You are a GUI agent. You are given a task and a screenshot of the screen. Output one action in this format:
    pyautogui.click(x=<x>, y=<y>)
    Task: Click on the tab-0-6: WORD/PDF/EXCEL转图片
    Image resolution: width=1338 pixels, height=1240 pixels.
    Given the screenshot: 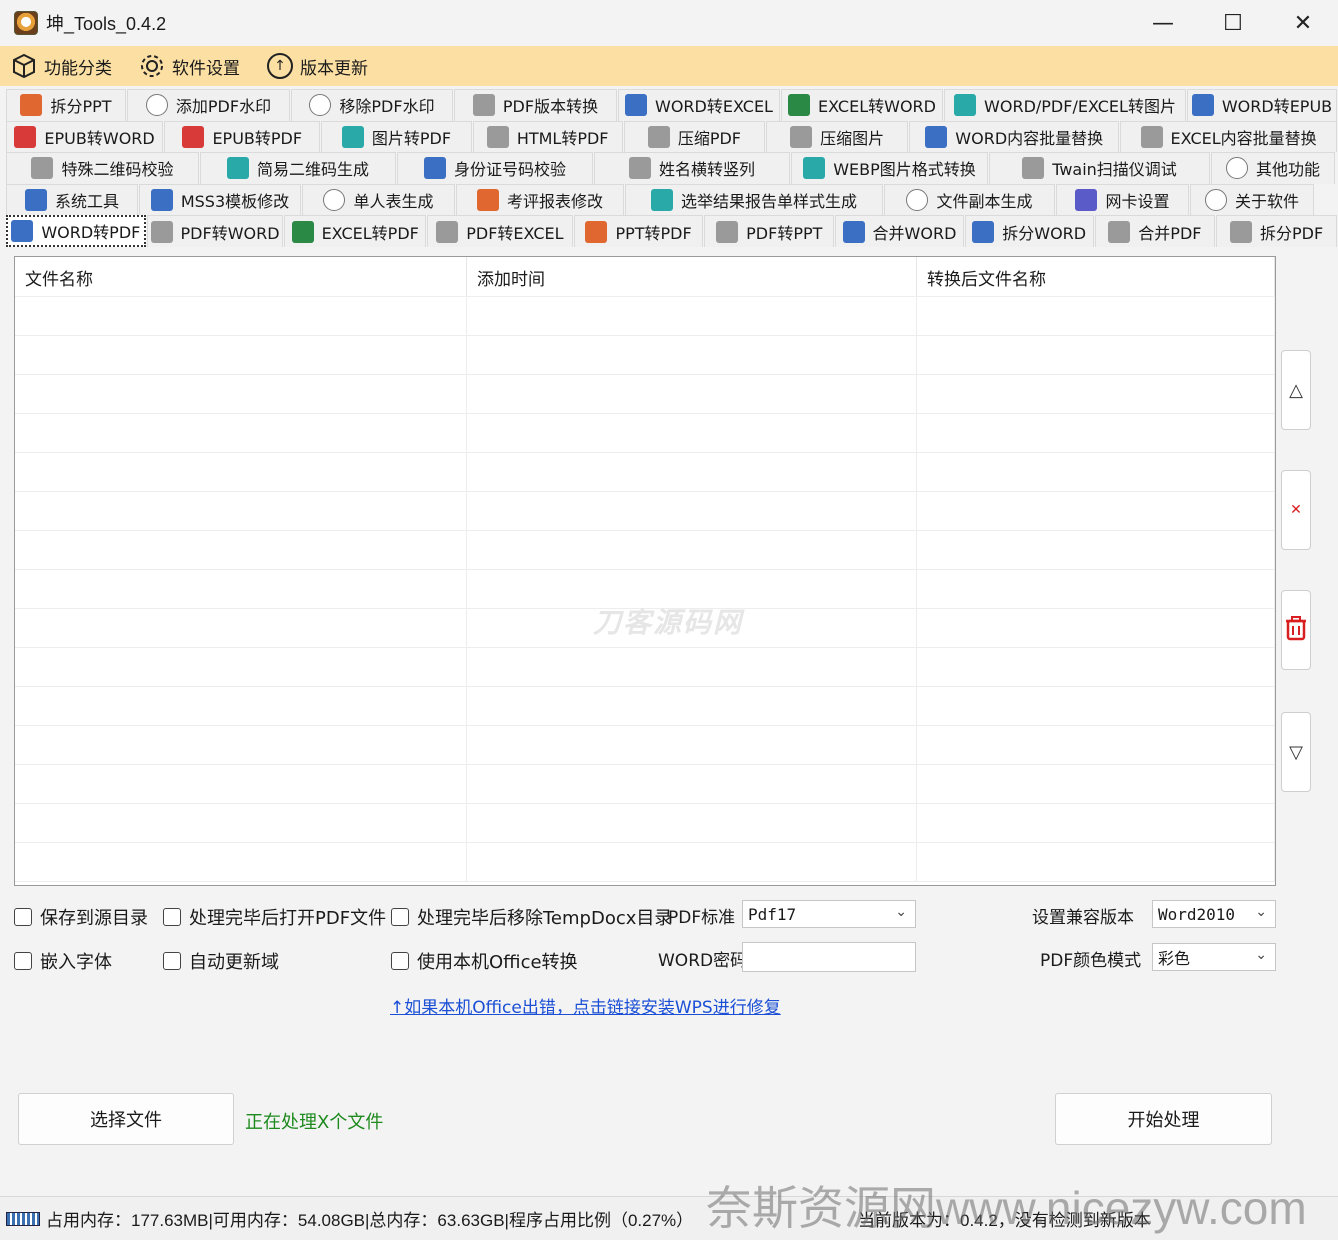 What is the action you would take?
    pyautogui.click(x=1065, y=105)
    